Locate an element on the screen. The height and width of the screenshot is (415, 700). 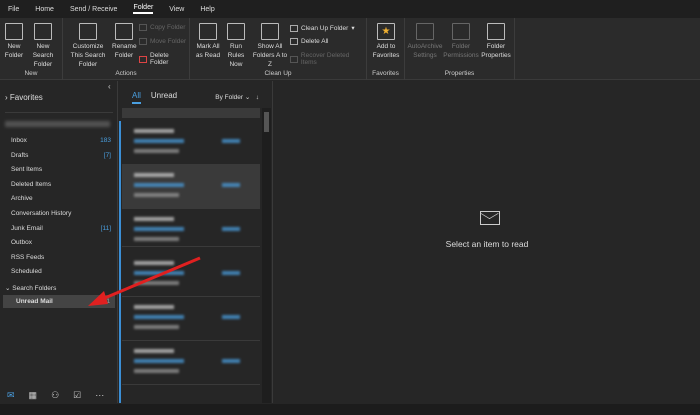
show-all-folders-button: Show All Folders A to Z is located at coordinates (270, 46).